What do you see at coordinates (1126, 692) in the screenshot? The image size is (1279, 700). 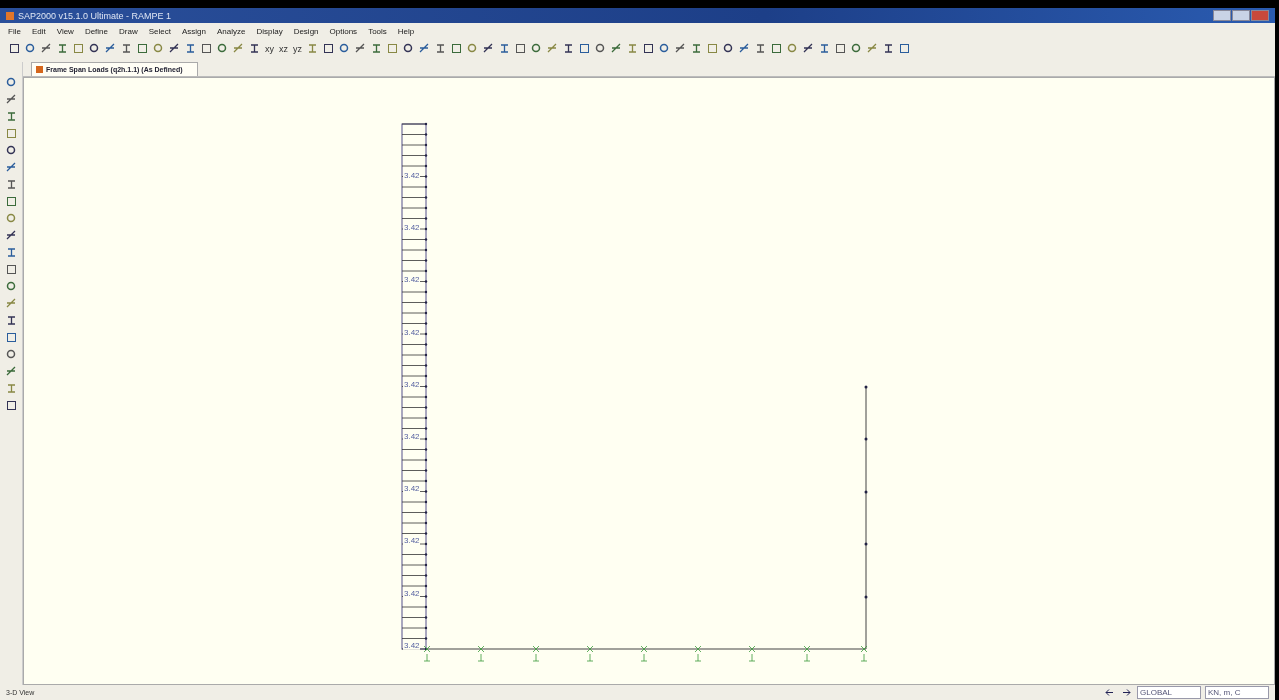 I see `arrow-right-icon` at bounding box center [1126, 692].